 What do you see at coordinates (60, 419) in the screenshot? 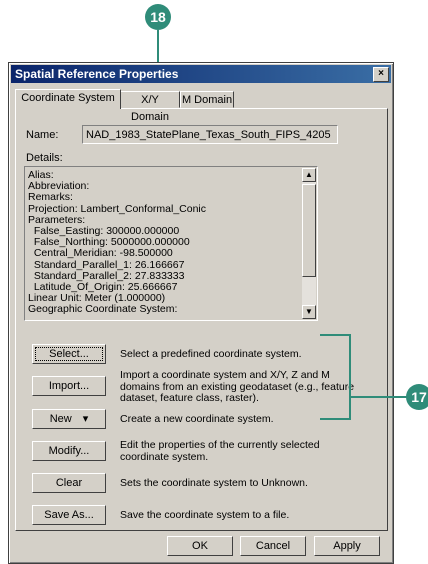
I see `new-button-label: New` at bounding box center [60, 419].